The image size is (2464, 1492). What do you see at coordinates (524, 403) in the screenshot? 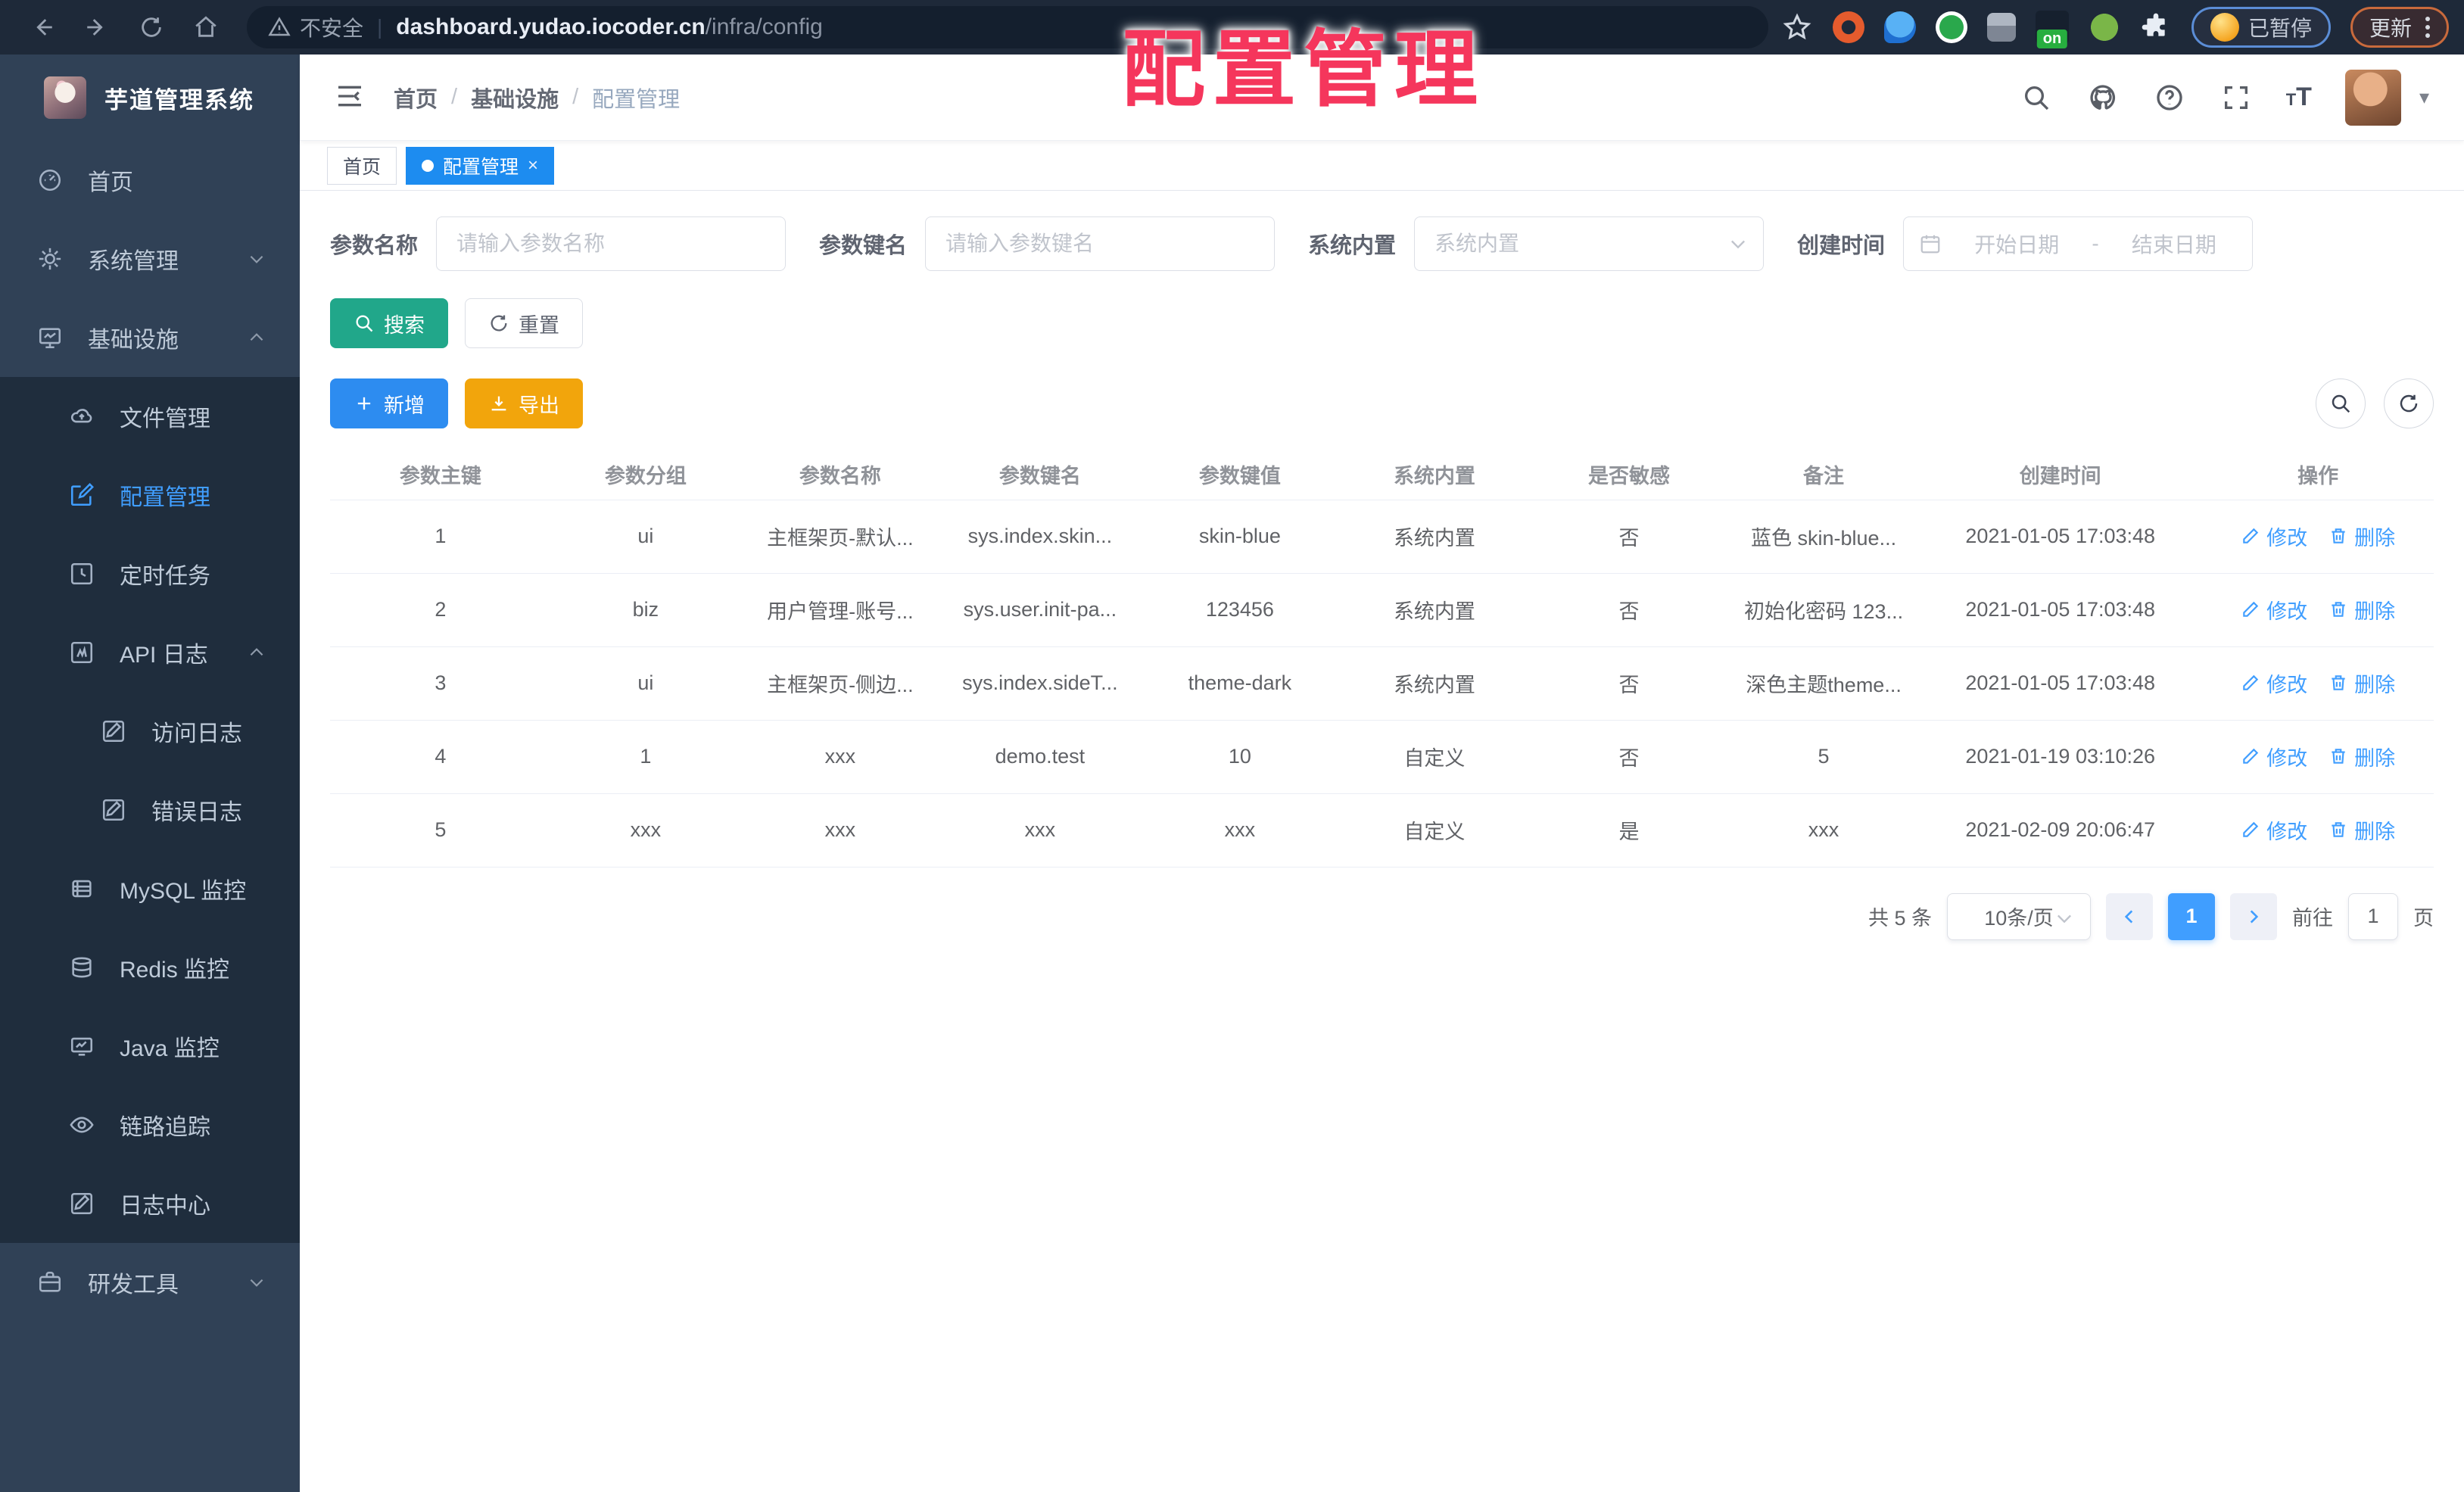
I see `export-button: 导出` at bounding box center [524, 403].